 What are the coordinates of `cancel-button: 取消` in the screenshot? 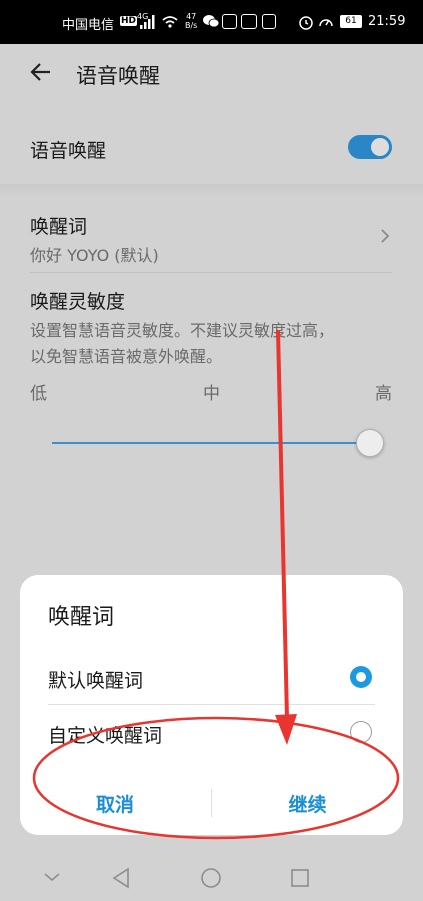 It's located at (115, 803).